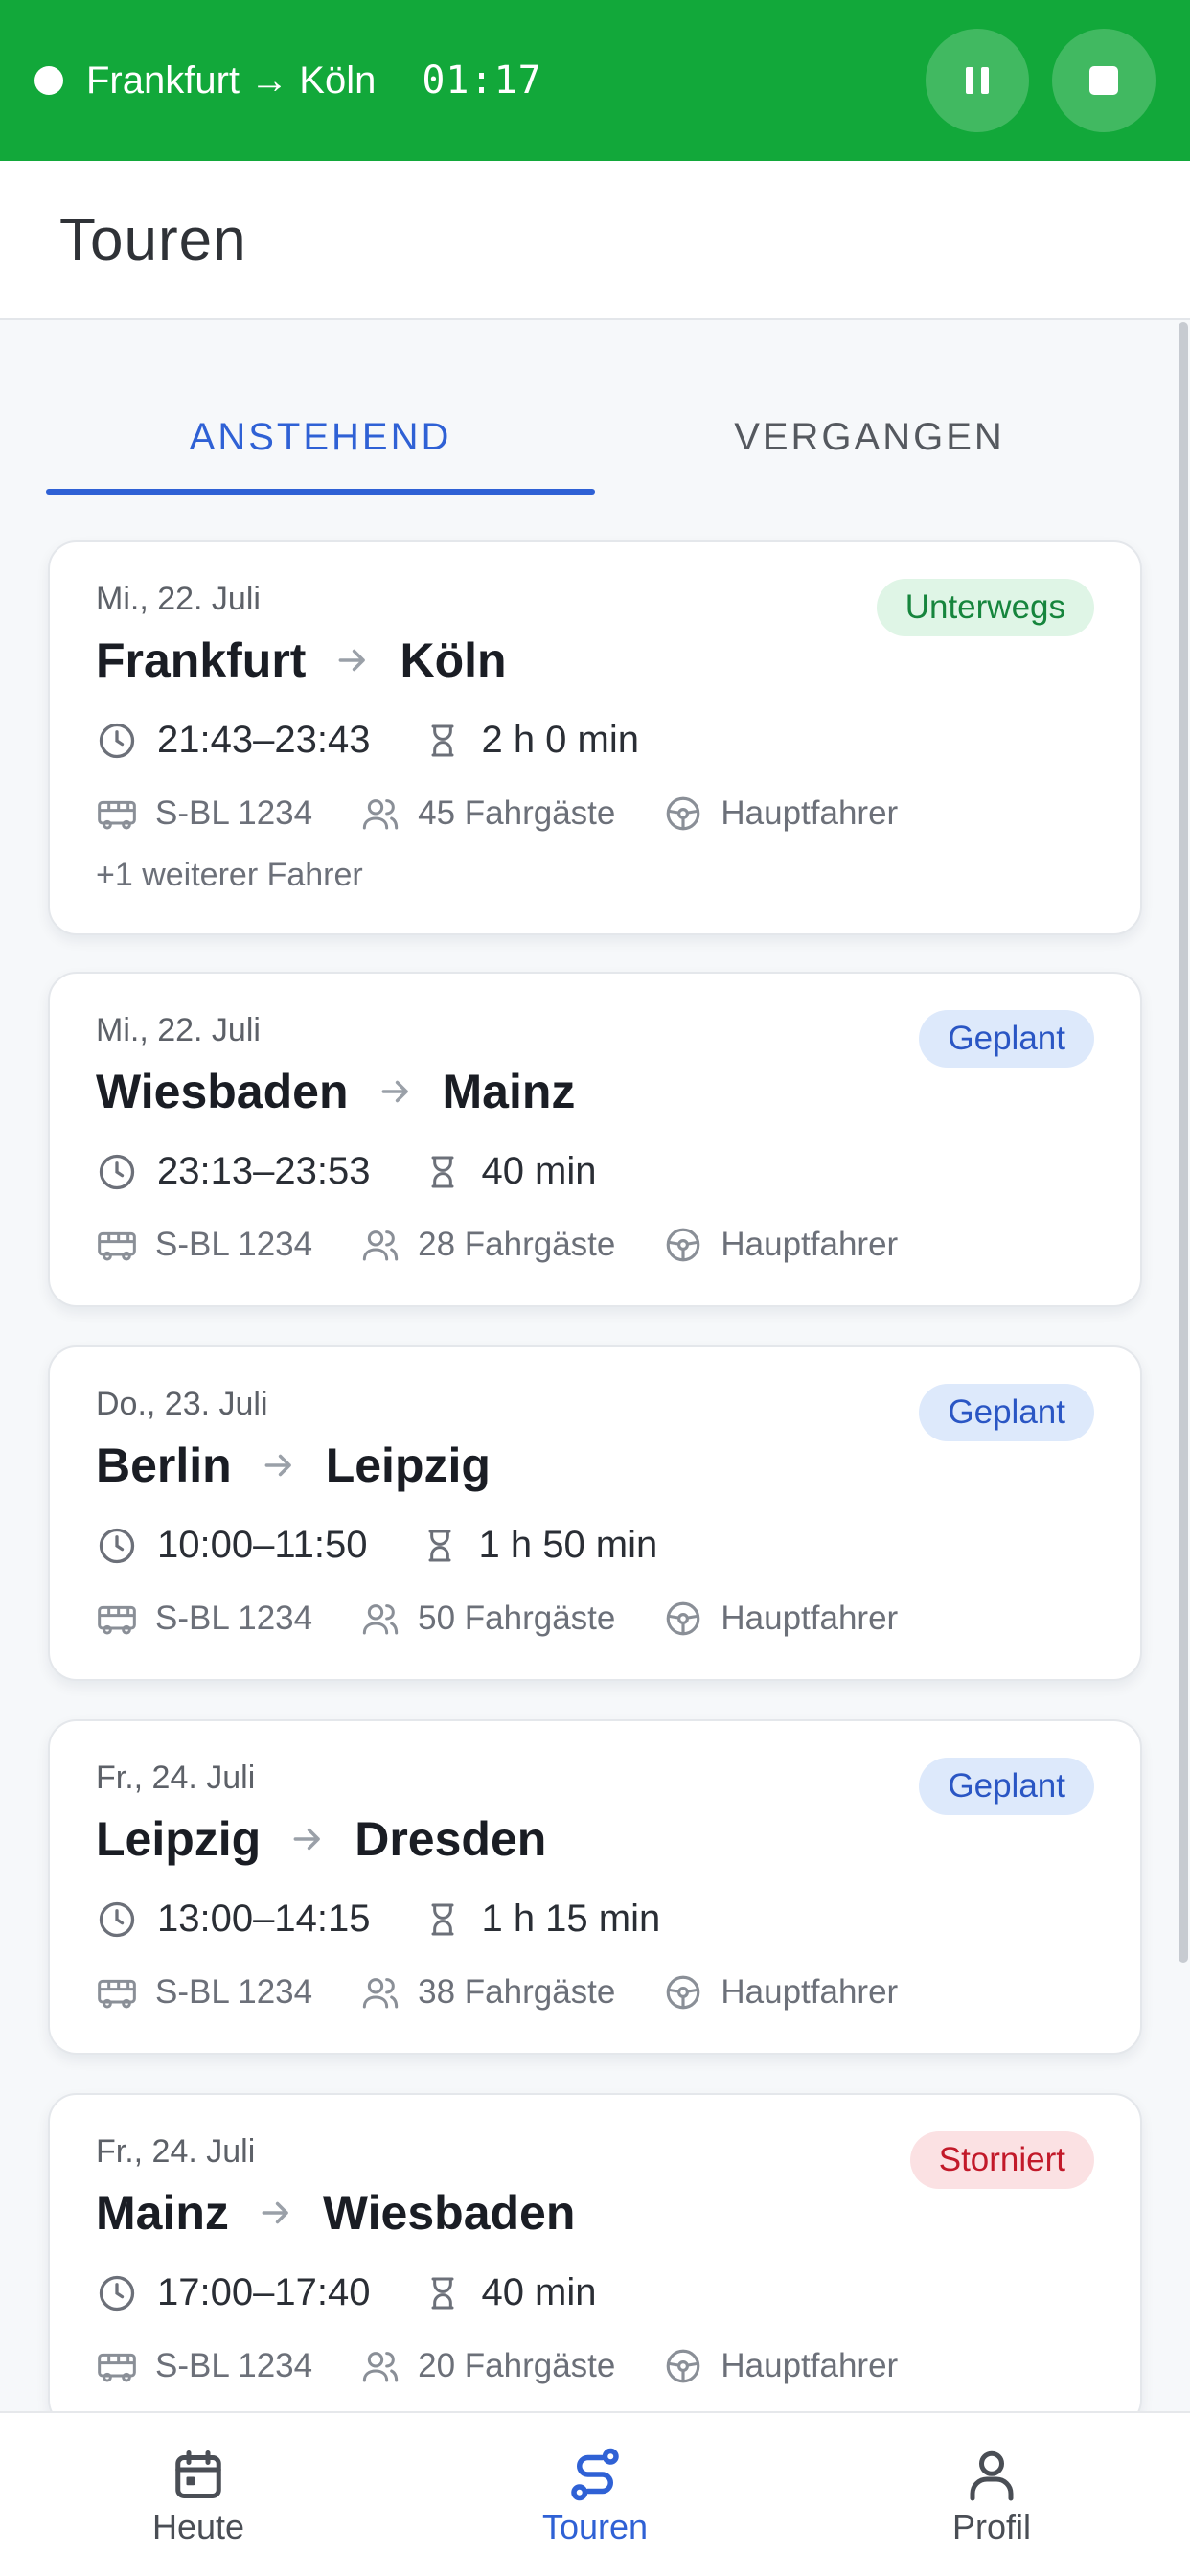 Image resolution: width=1190 pixels, height=2576 pixels. I want to click on route-icon, so click(595, 2474).